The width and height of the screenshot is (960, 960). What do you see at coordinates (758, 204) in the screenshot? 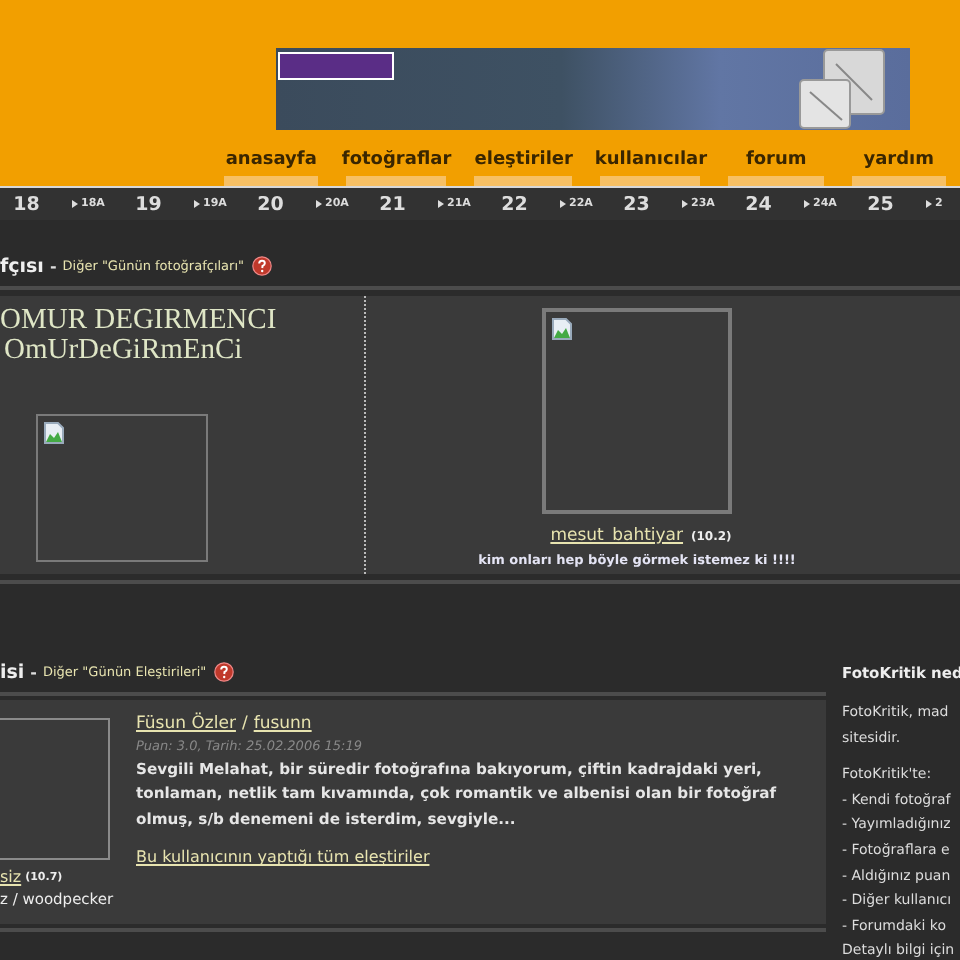
I see `date-link: 24` at bounding box center [758, 204].